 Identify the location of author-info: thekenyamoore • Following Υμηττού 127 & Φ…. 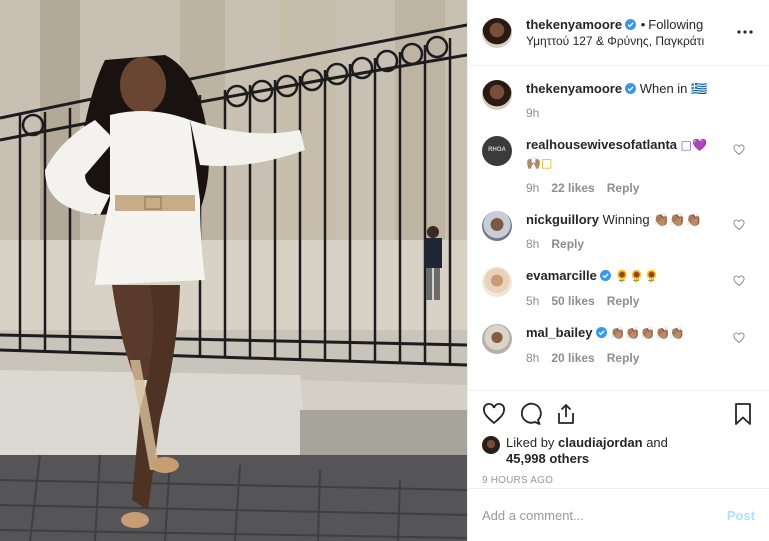
(615, 33).